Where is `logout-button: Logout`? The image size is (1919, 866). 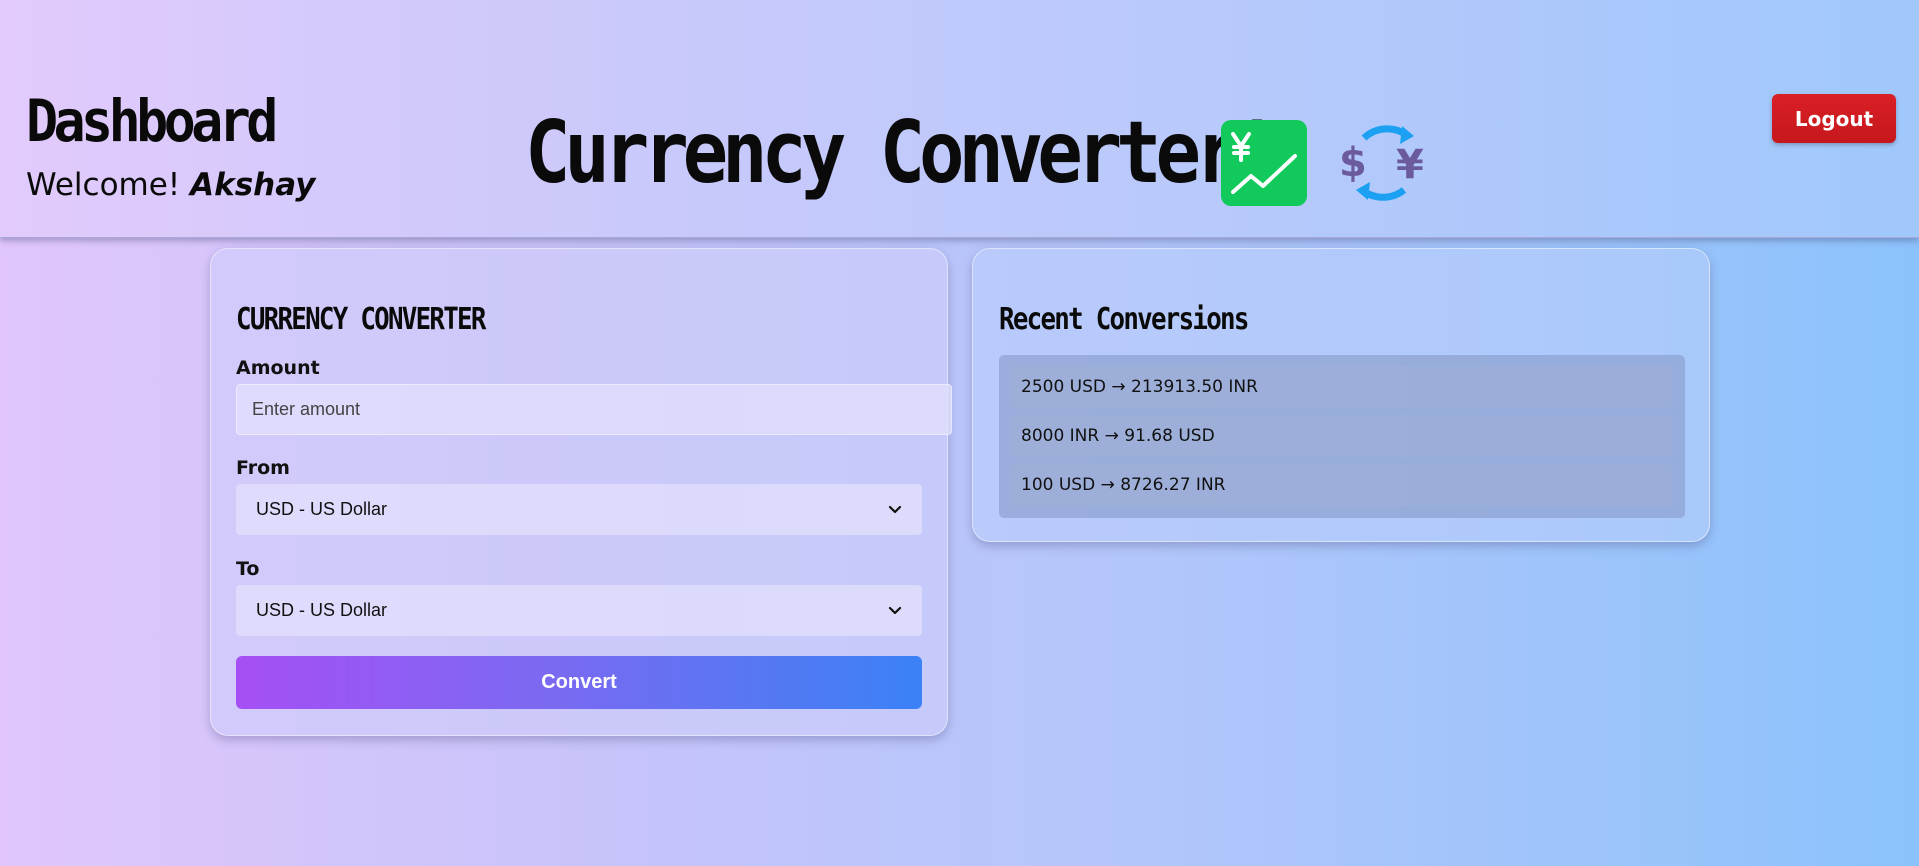
logout-button: Logout is located at coordinates (1834, 118).